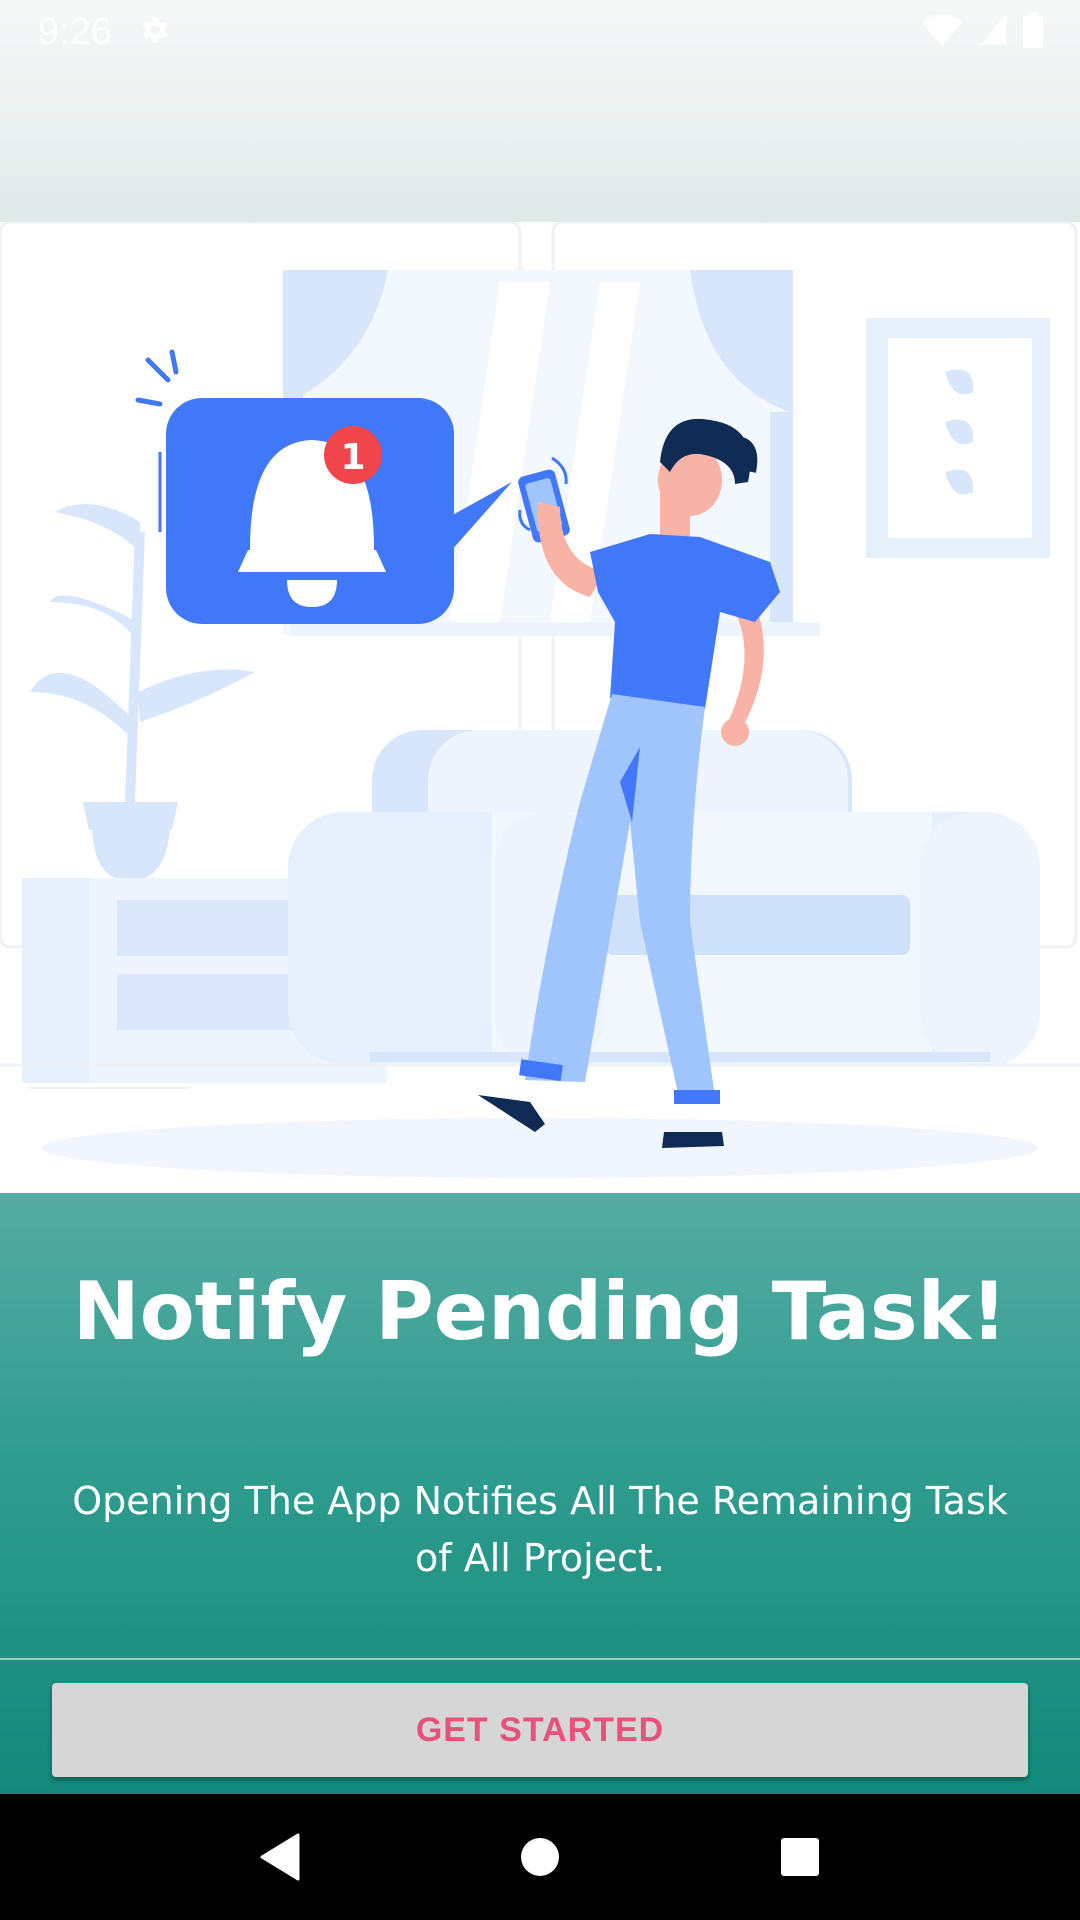 This screenshot has width=1080, height=1920. I want to click on back-triangle-icon, so click(280, 1857).